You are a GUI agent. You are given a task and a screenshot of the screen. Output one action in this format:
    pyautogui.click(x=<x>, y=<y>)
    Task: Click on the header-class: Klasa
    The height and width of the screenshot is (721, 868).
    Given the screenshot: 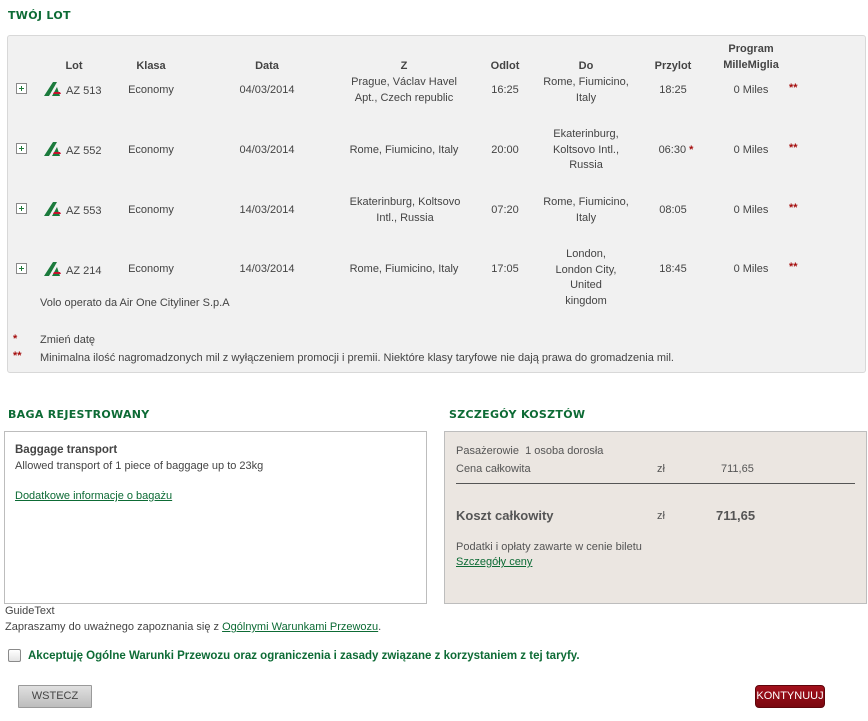 What is the action you would take?
    pyautogui.click(x=151, y=66)
    